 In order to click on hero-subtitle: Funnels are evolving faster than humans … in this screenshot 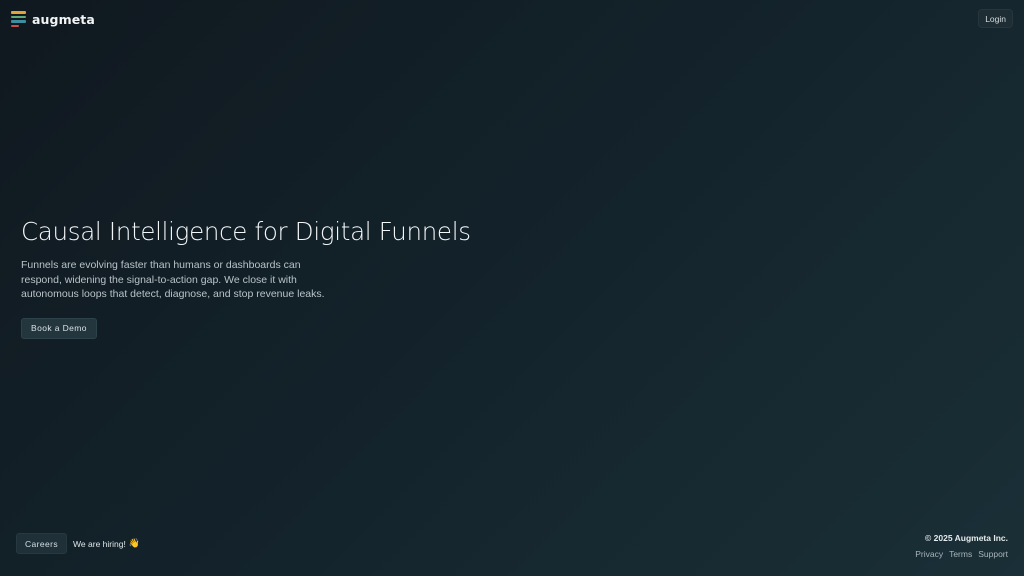, I will do `click(173, 280)`.